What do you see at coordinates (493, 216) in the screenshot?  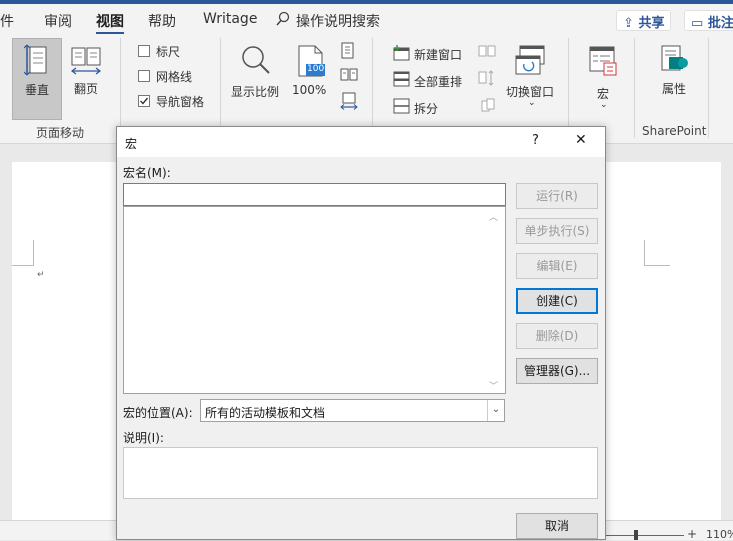 I see `scroll-up-icon: ︿` at bounding box center [493, 216].